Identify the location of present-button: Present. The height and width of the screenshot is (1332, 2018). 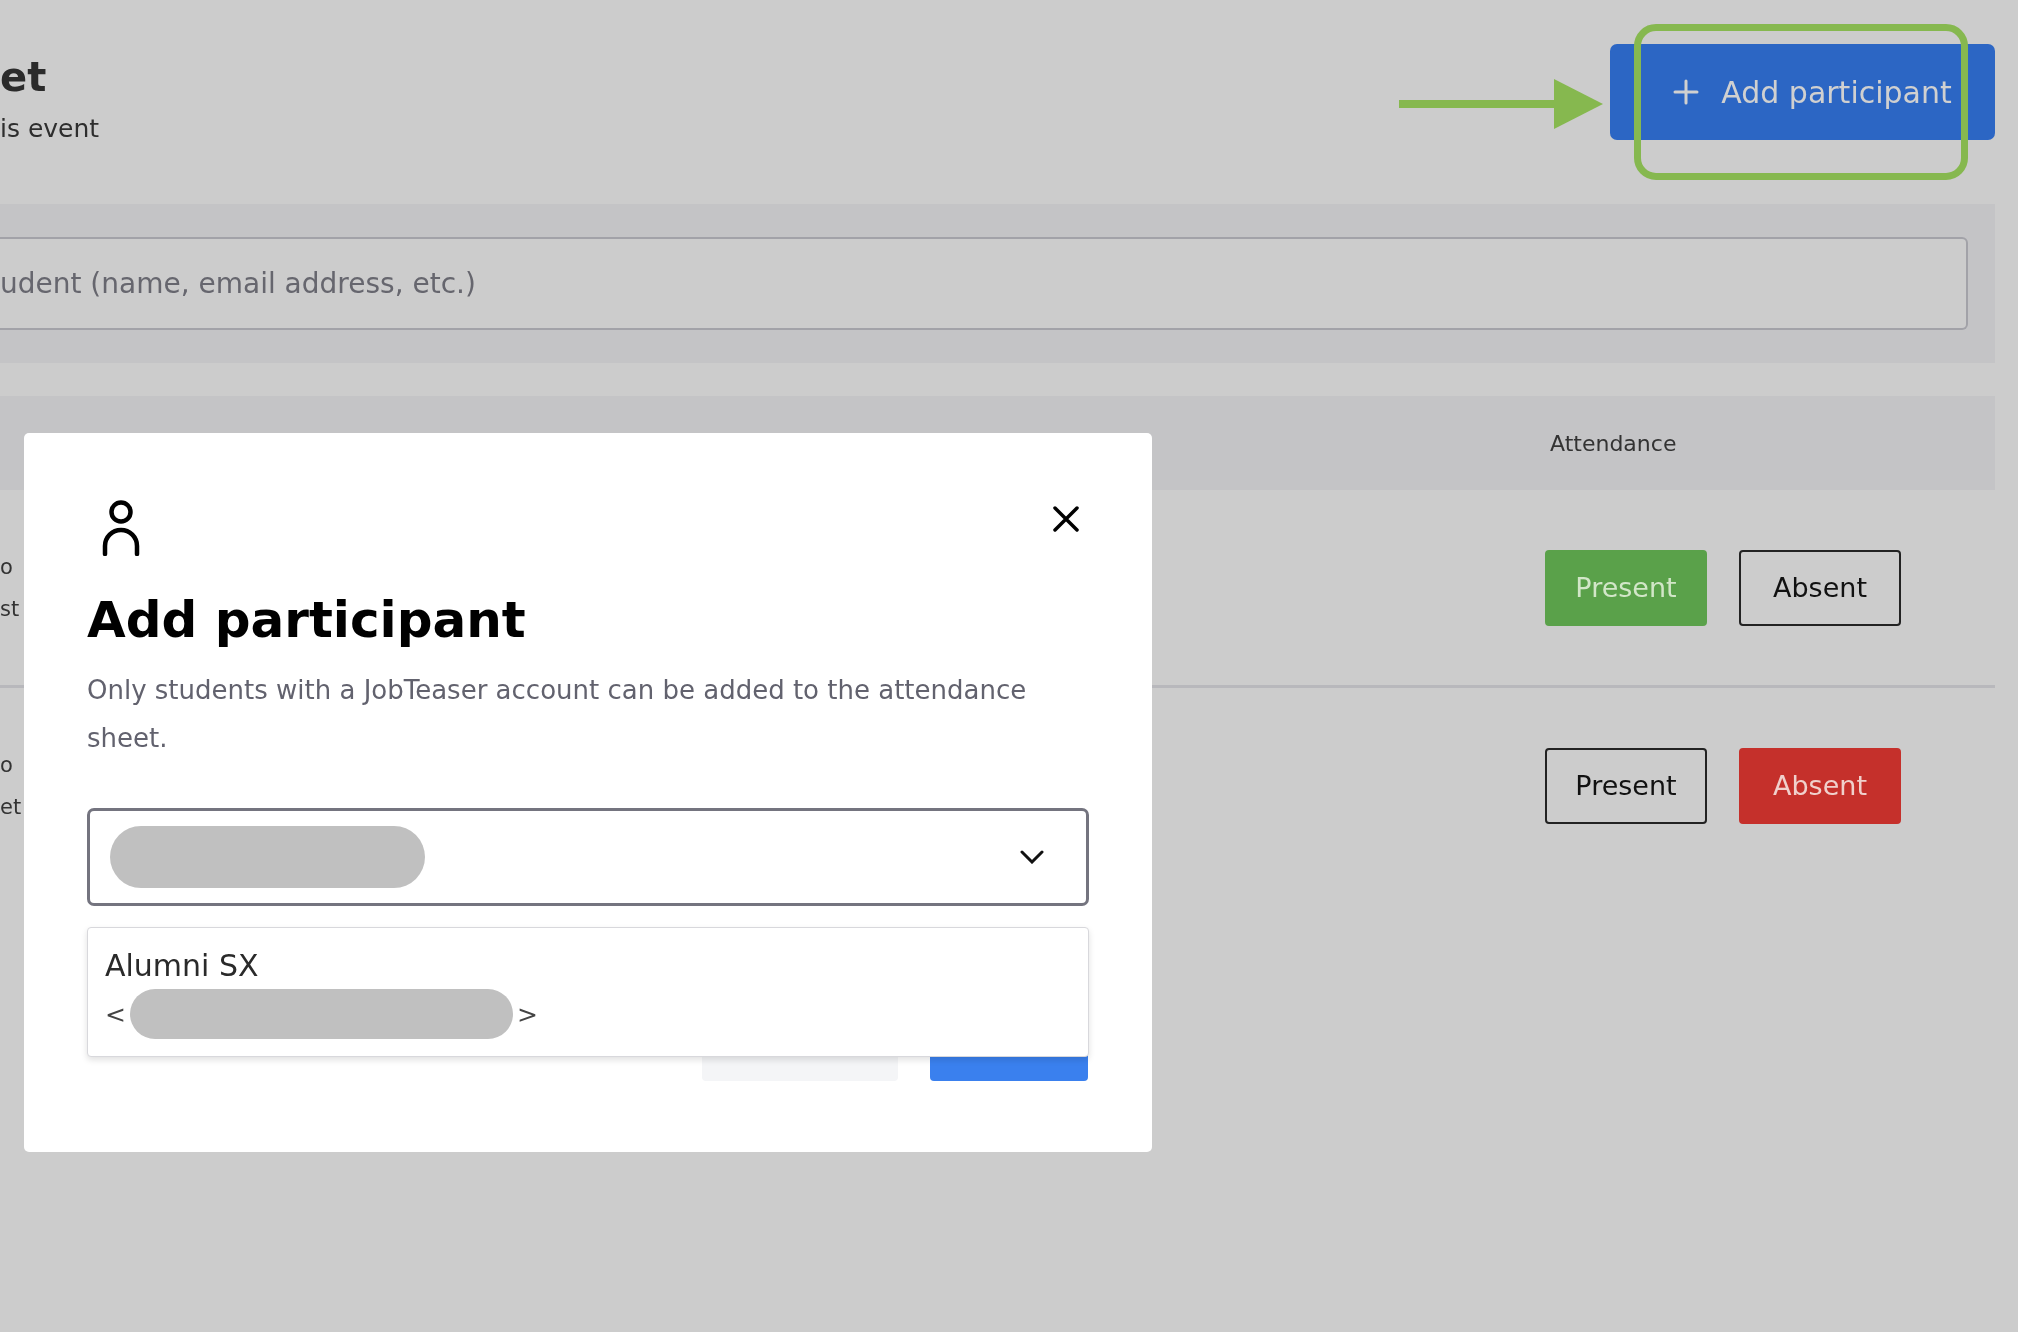
(1626, 785).